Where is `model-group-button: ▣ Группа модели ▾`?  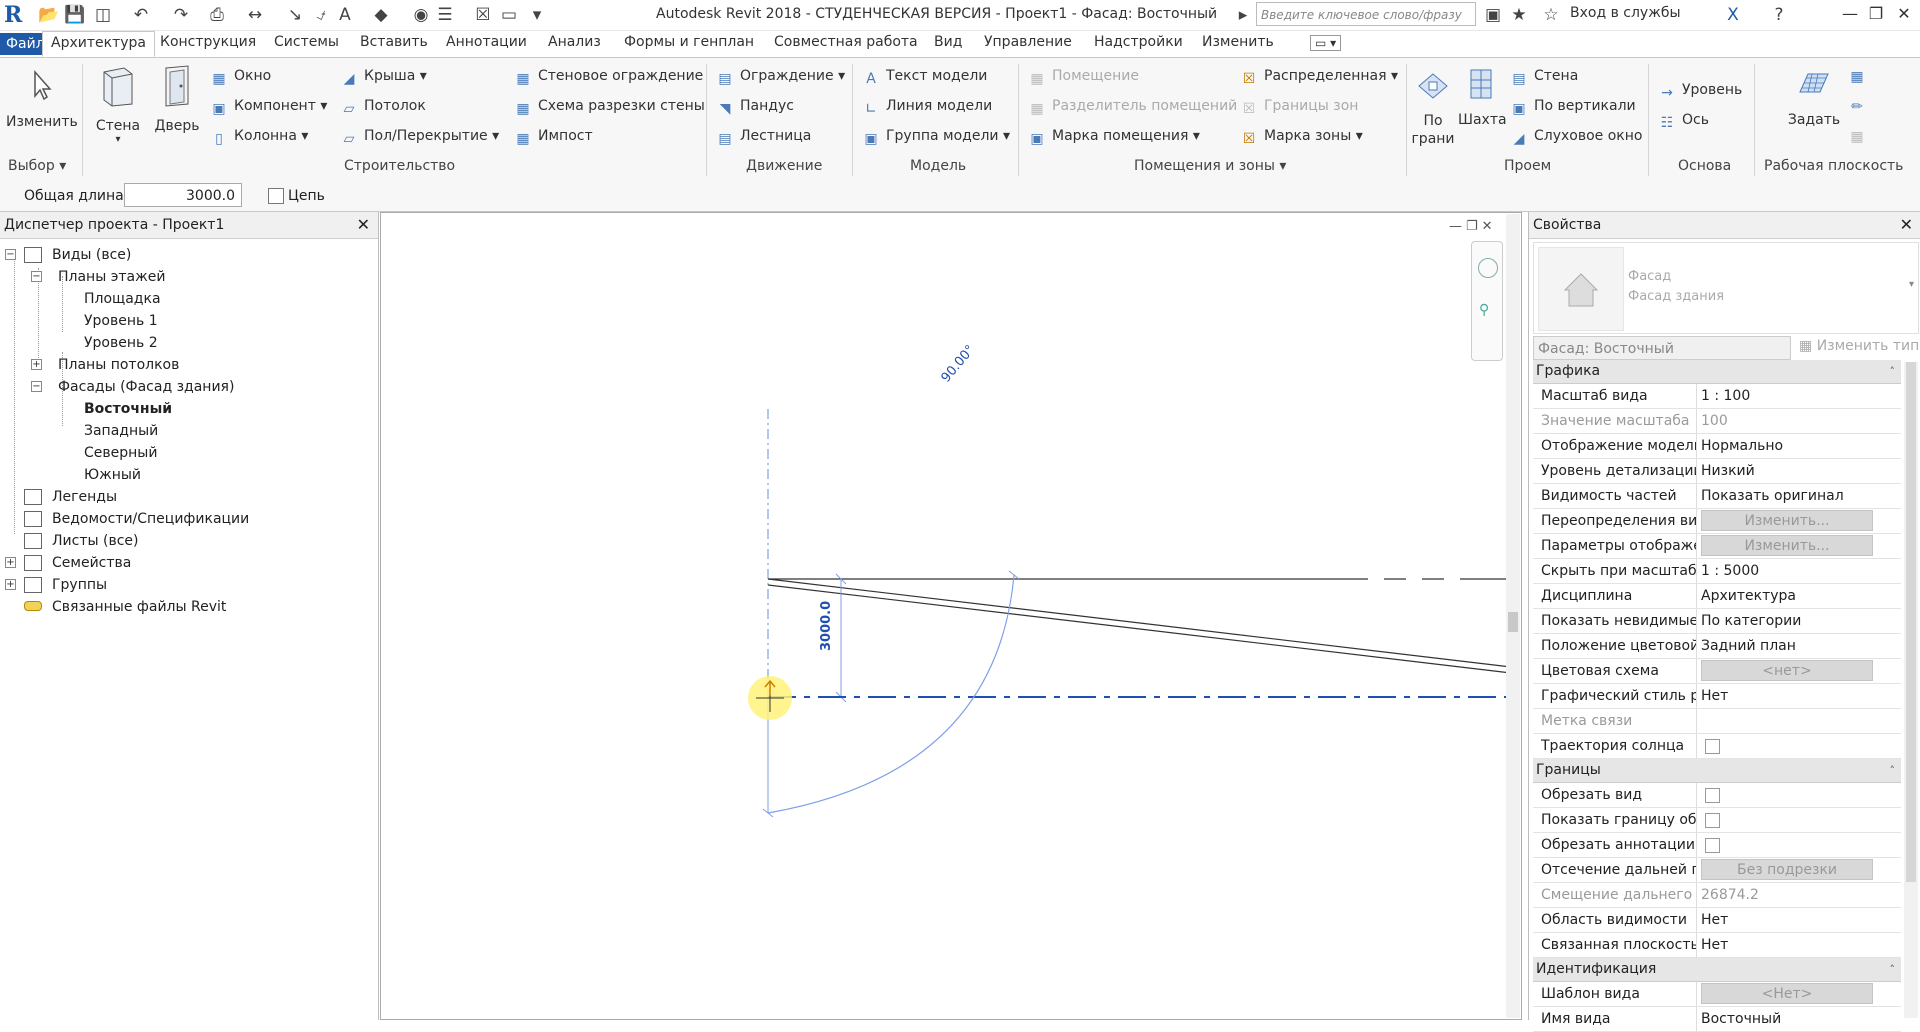 model-group-button: ▣ Группа модели ▾ is located at coordinates (936, 137).